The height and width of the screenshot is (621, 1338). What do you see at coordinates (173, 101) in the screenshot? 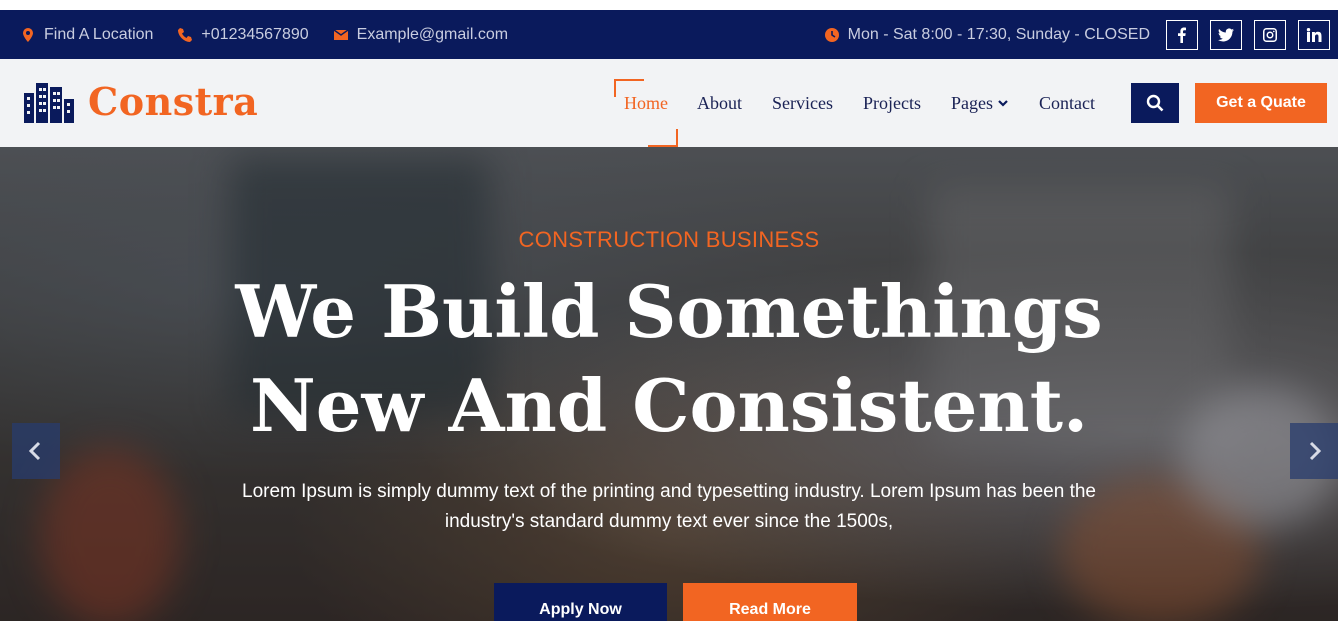
I see `logo-text: Constra` at bounding box center [173, 101].